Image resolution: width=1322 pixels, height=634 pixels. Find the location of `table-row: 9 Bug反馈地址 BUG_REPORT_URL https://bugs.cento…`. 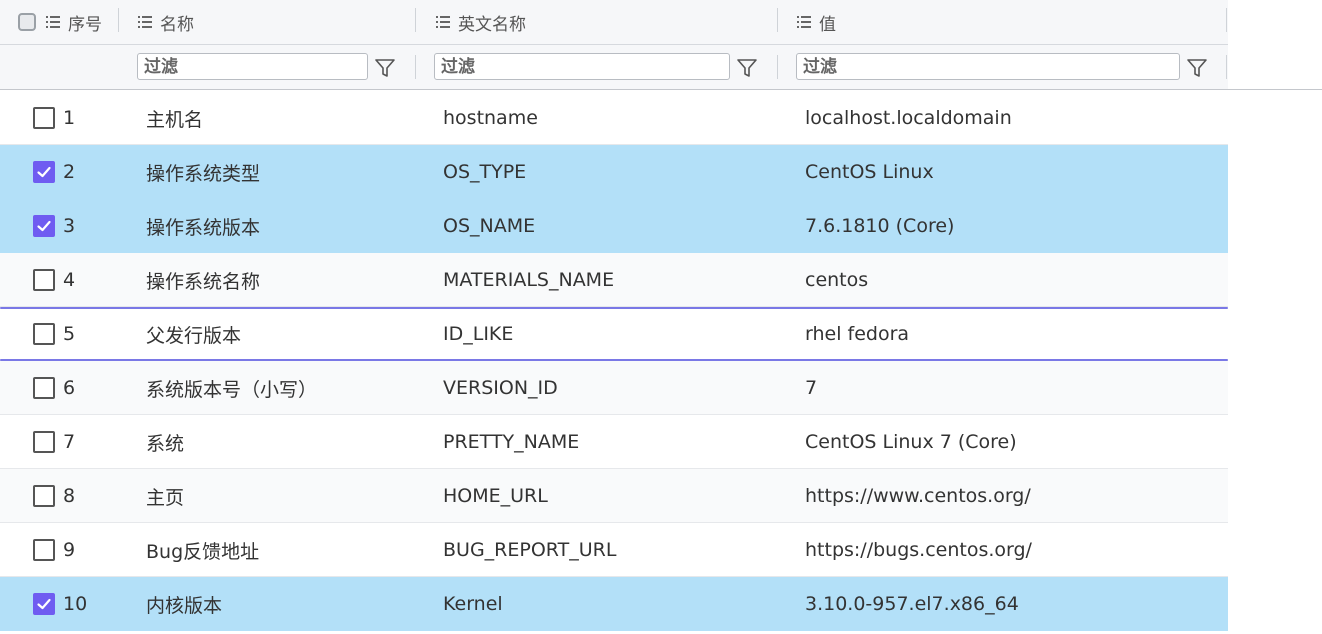

table-row: 9 Bug反馈地址 BUG_REPORT_URL https://bugs.cento… is located at coordinates (614, 550).